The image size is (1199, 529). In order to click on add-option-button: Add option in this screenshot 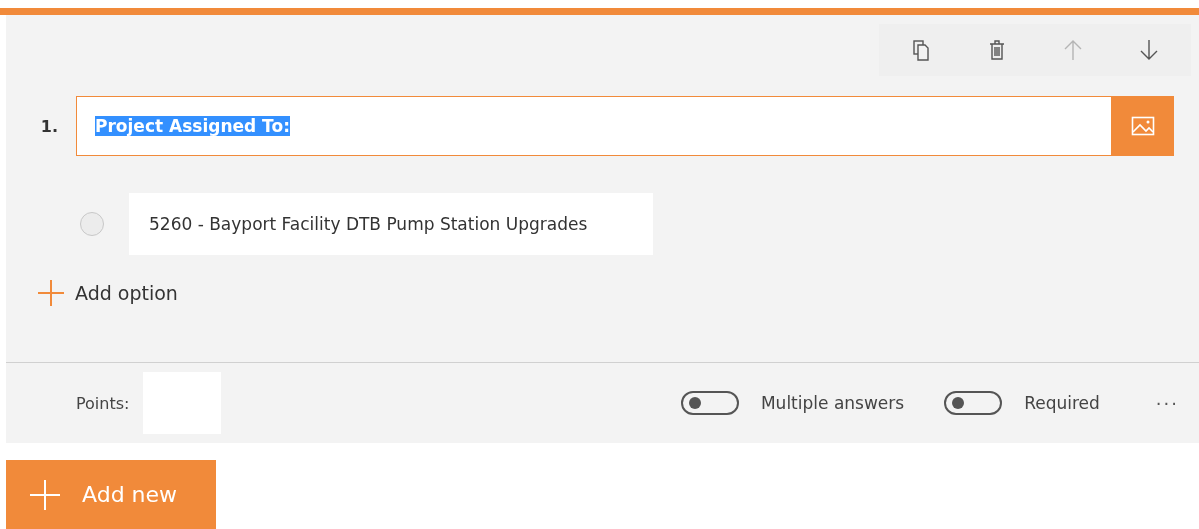, I will do `click(107, 293)`.